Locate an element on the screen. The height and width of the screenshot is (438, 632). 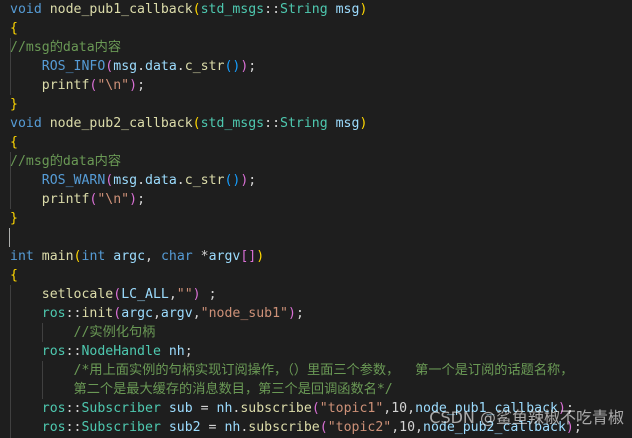
code-line: /*用上面实例的句柄实现订阅操作，（）里面三个参数， 第一个是订阅的话题名称， is located at coordinates (296, 370).